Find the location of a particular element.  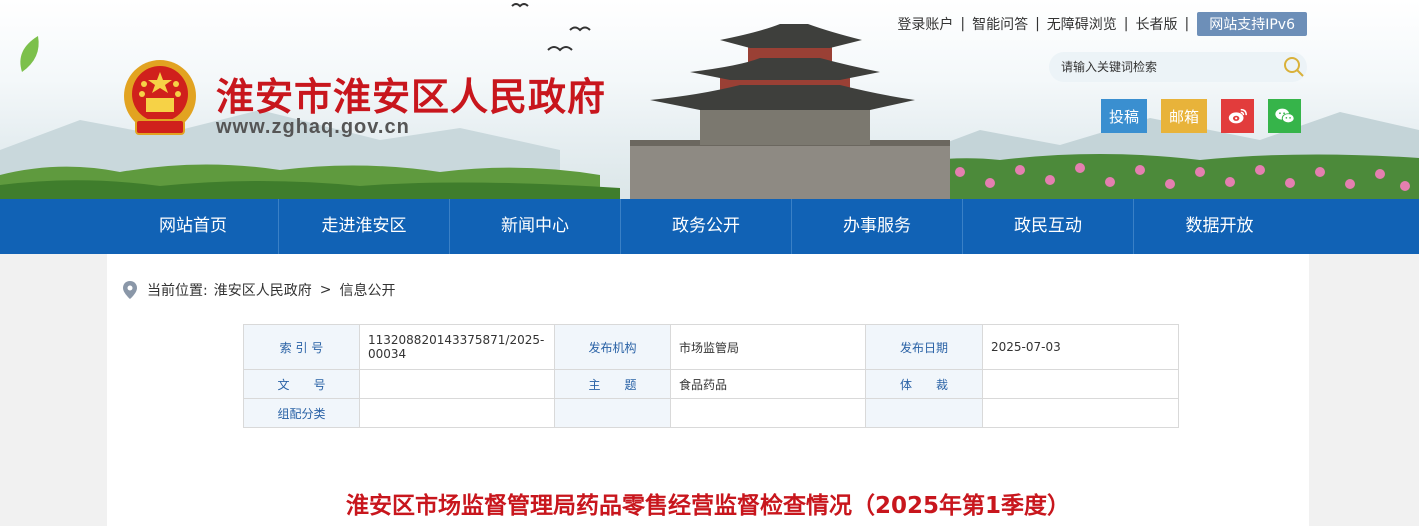

nav-item-about: 走进淮安区 is located at coordinates (364, 226).